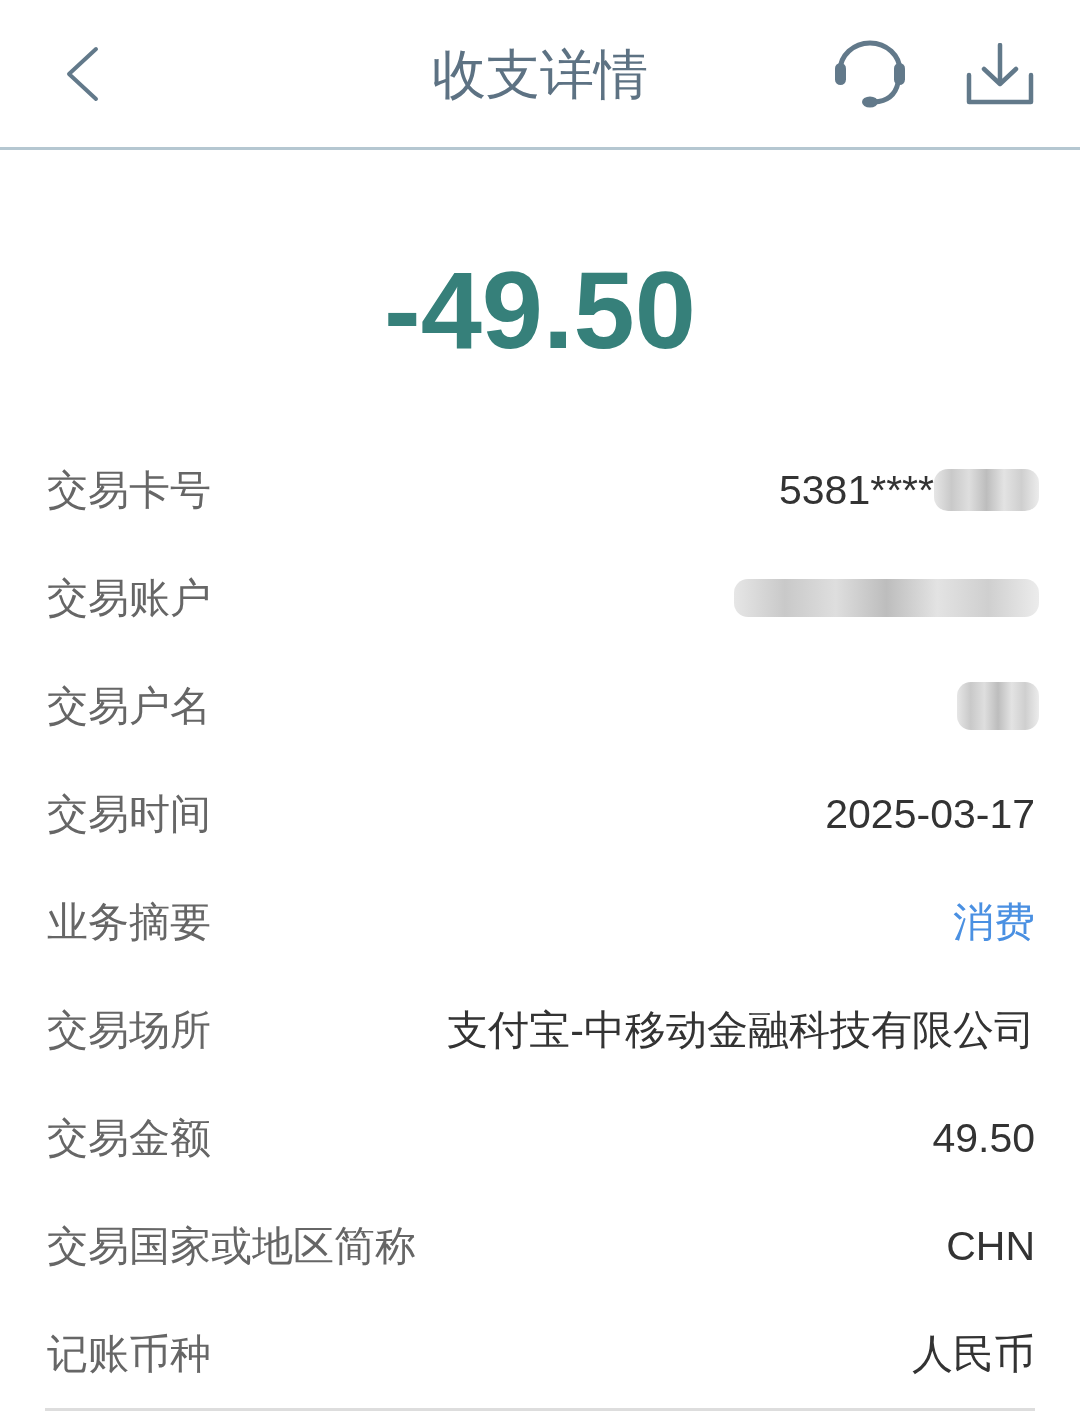 This screenshot has height=1426, width=1080. I want to click on field-label: 交易国家或地区简称, so click(231, 1246).